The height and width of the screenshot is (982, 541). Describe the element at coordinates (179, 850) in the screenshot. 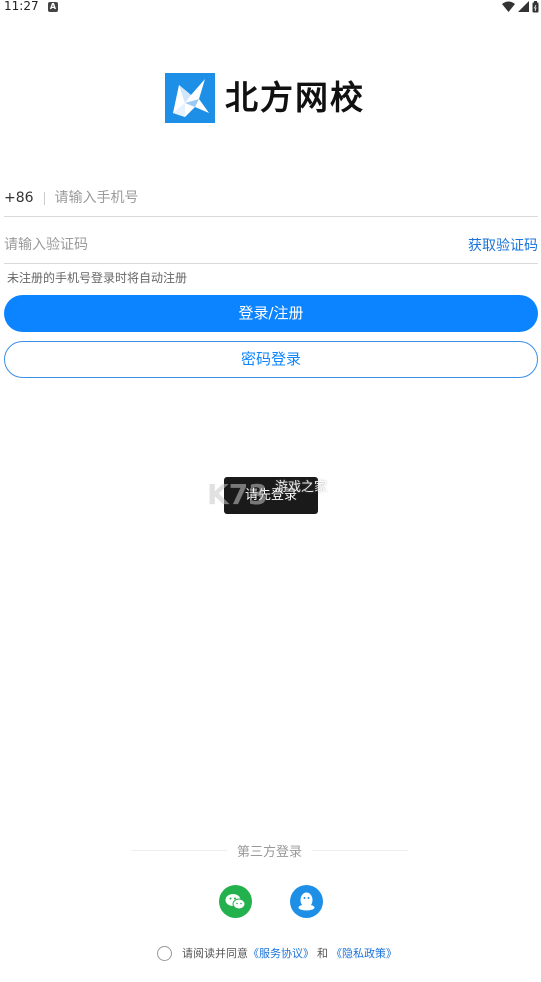

I see `divider-left` at that location.